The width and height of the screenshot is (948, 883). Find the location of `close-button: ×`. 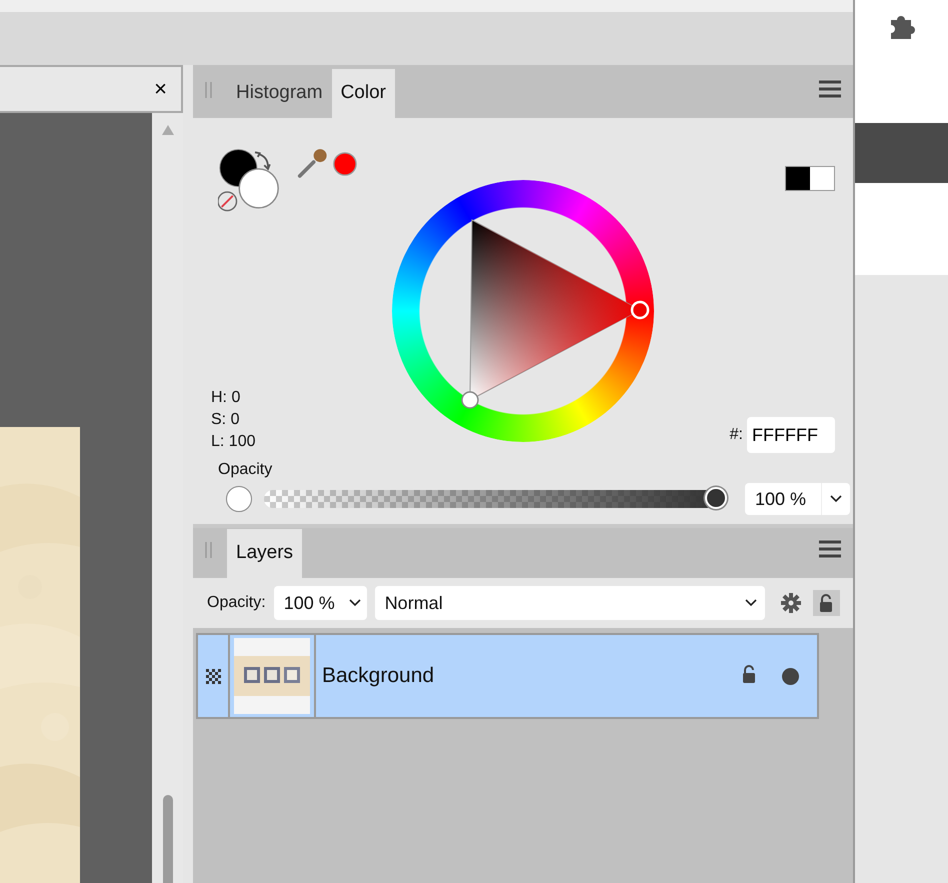

close-button: × is located at coordinates (160, 89).